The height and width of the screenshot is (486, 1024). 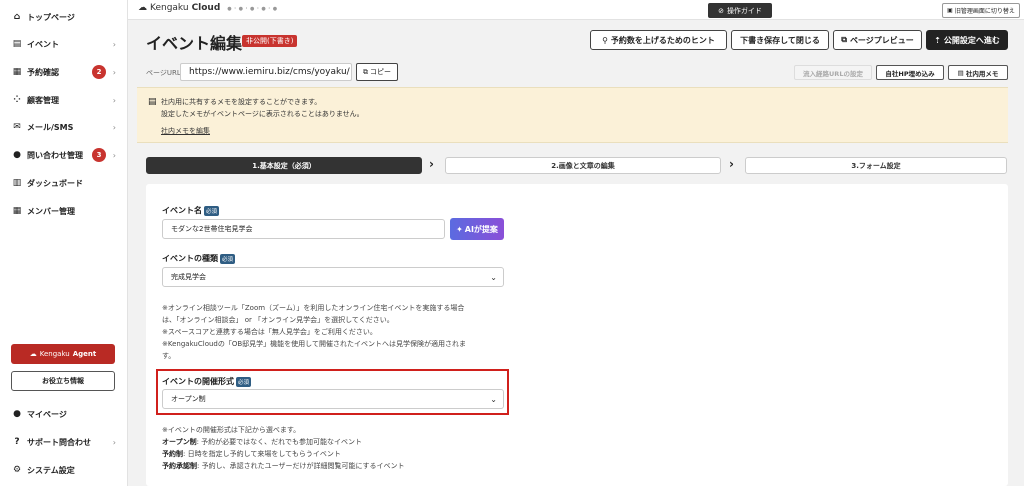 I want to click on memo-button-label: 社内用メモ, so click(x=982, y=73).